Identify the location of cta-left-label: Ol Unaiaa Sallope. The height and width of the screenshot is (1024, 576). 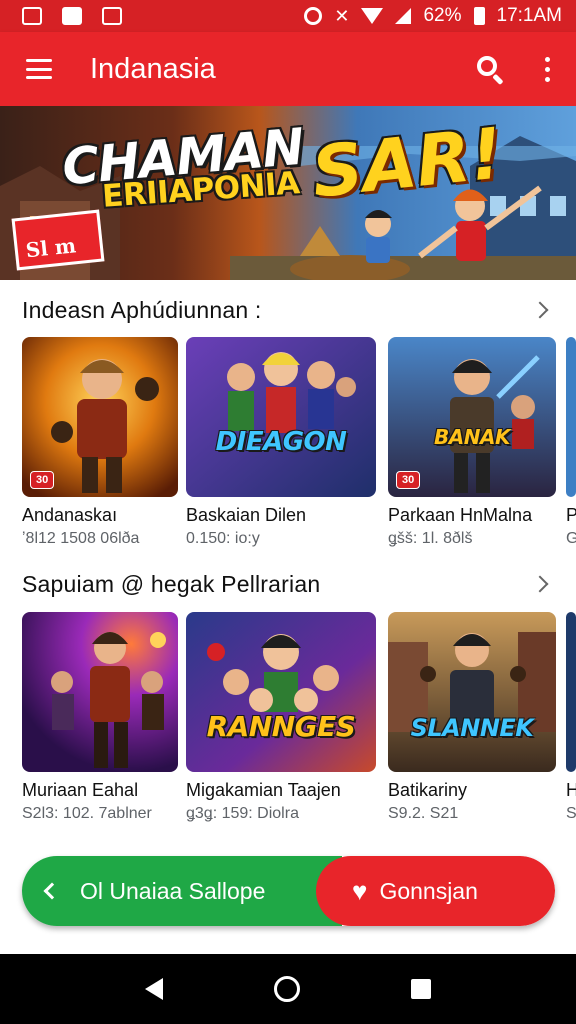
(173, 890).